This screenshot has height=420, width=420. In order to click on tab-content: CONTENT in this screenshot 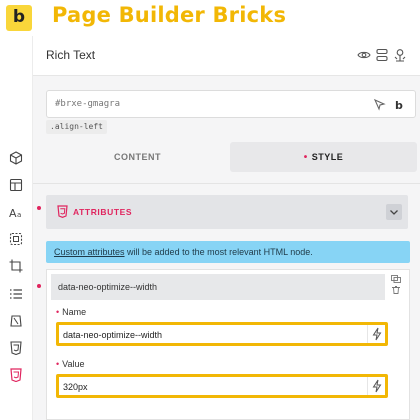, I will do `click(137, 157)`.